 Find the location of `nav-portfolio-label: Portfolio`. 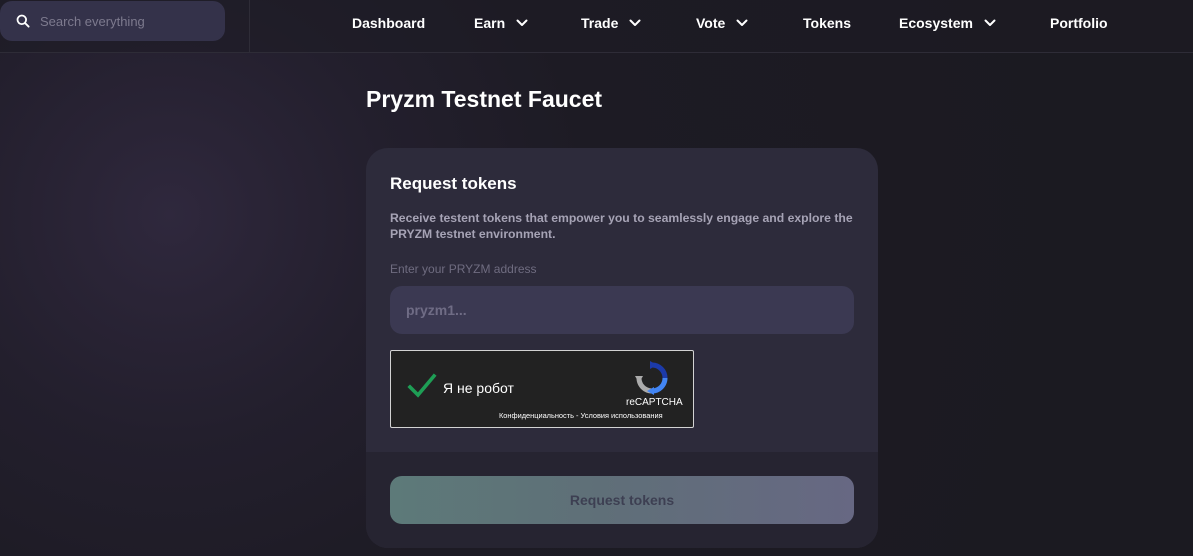

nav-portfolio-label: Portfolio is located at coordinates (1079, 23).